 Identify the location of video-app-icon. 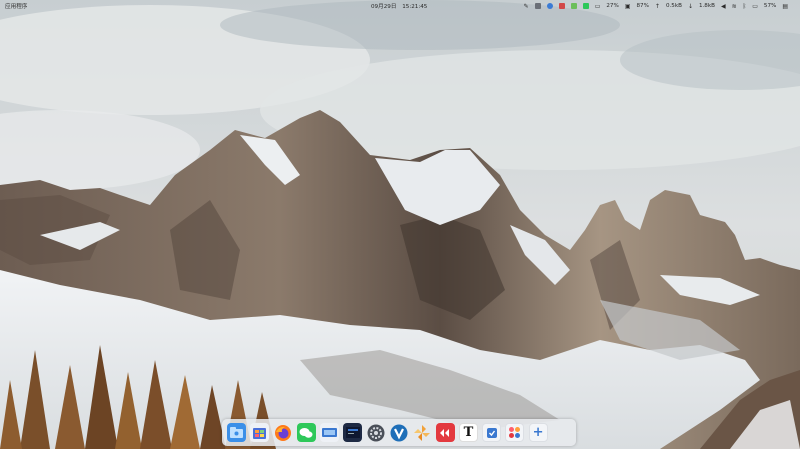
(445, 432).